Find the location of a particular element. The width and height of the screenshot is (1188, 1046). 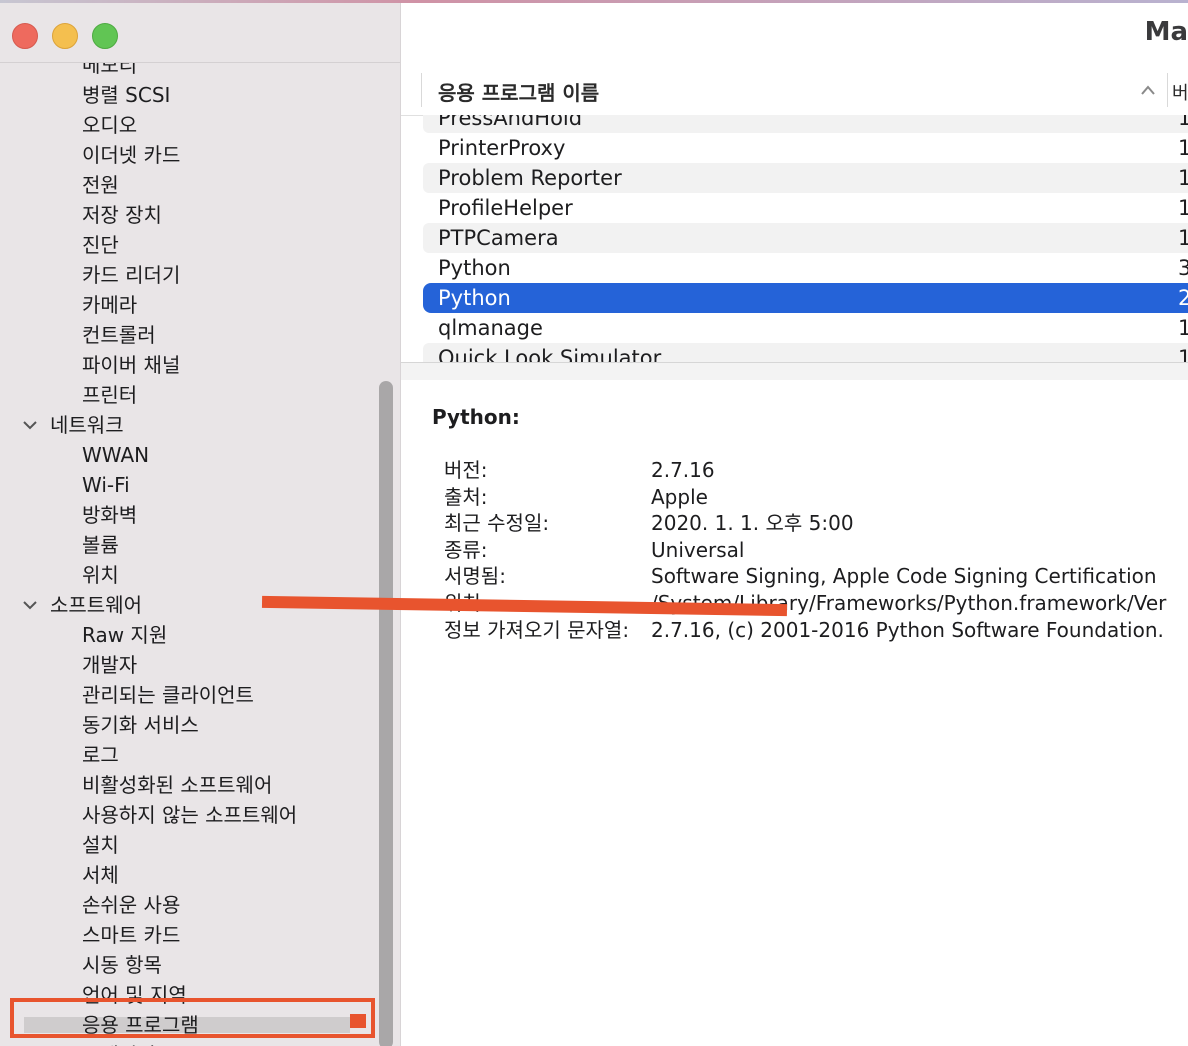

table-row: PrinterProxy 1 is located at coordinates (805, 148).